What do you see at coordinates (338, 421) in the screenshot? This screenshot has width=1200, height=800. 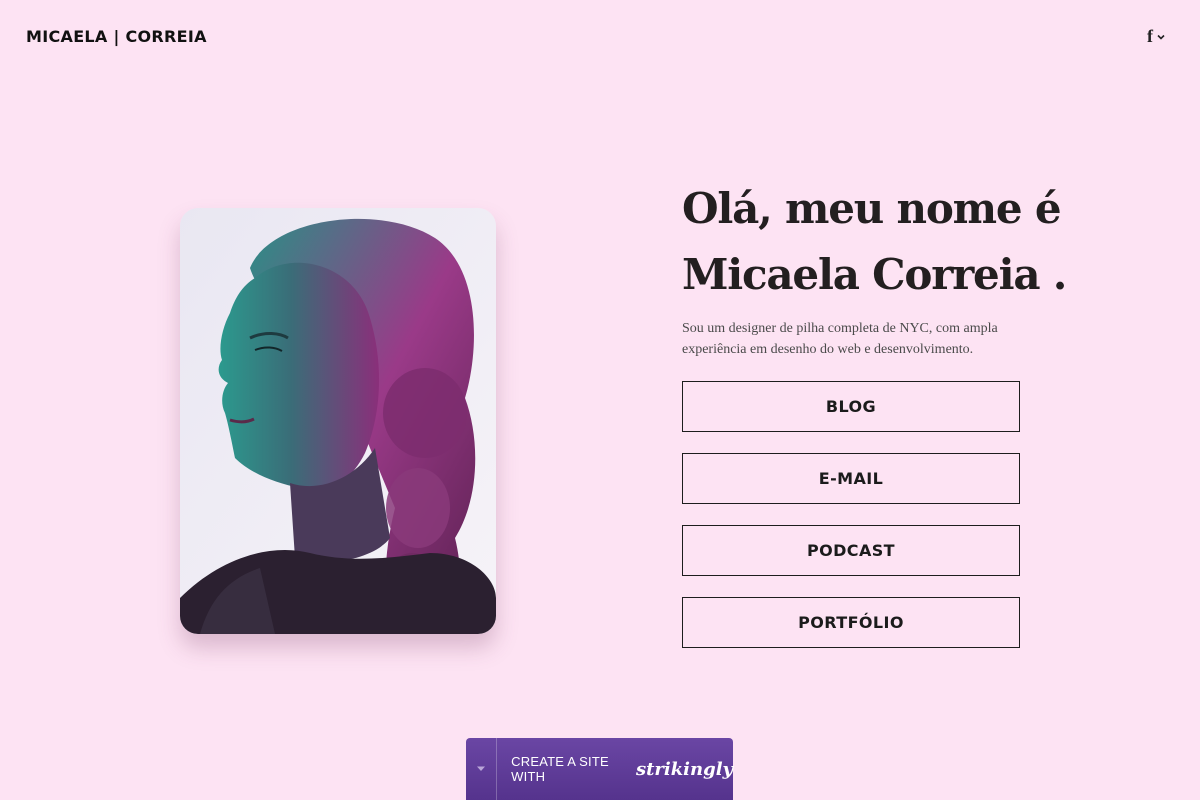 I see `portrait-photo` at bounding box center [338, 421].